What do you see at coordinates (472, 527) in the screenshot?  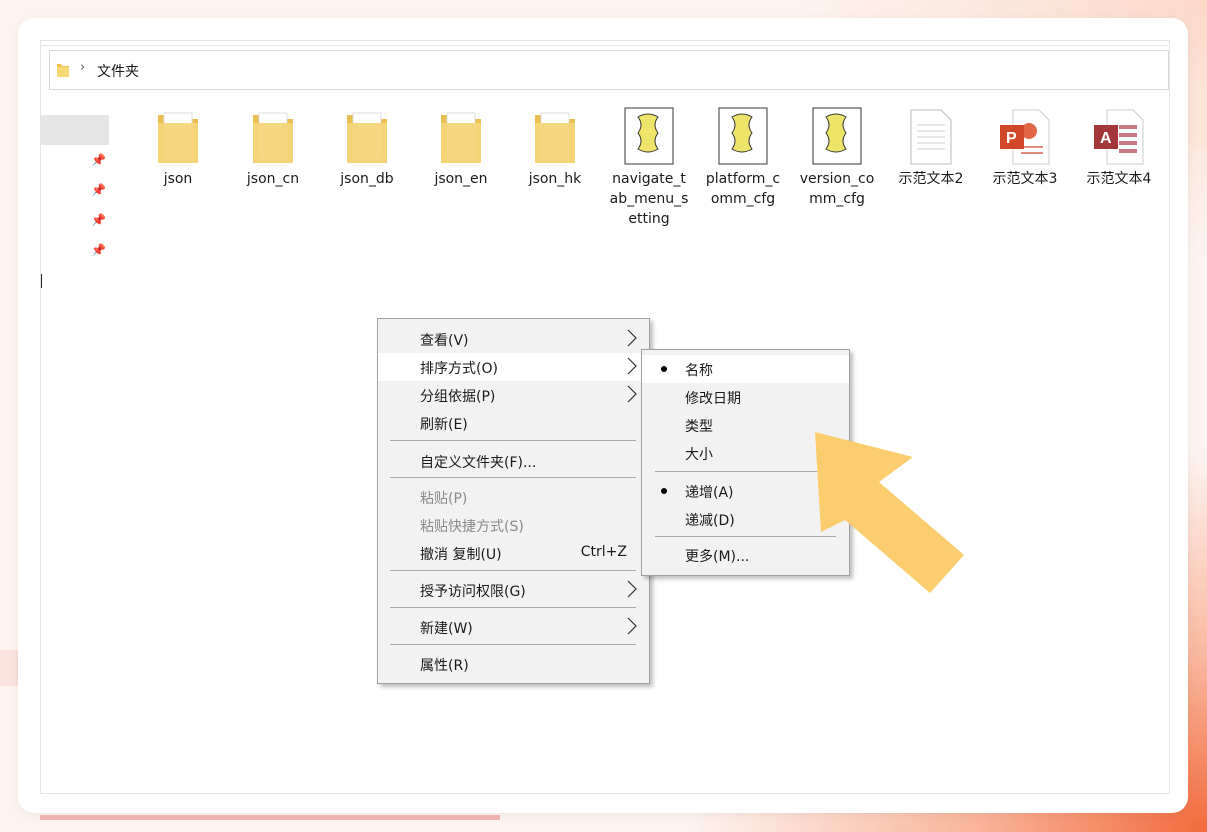 I see `menu-item-label: 粘贴快捷方式(S)` at bounding box center [472, 527].